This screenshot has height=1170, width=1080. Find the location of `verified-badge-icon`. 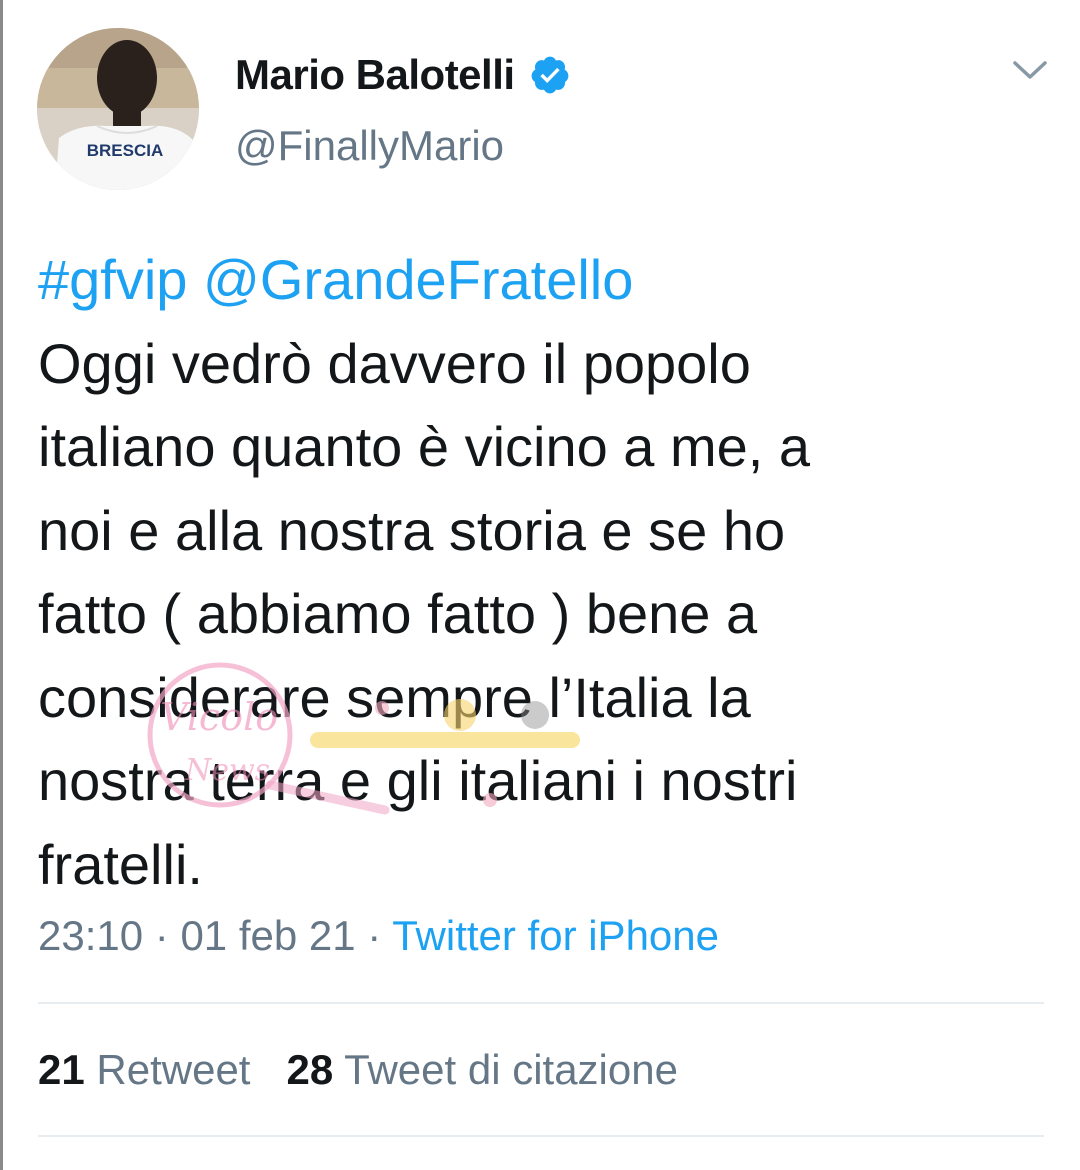

verified-badge-icon is located at coordinates (550, 75).